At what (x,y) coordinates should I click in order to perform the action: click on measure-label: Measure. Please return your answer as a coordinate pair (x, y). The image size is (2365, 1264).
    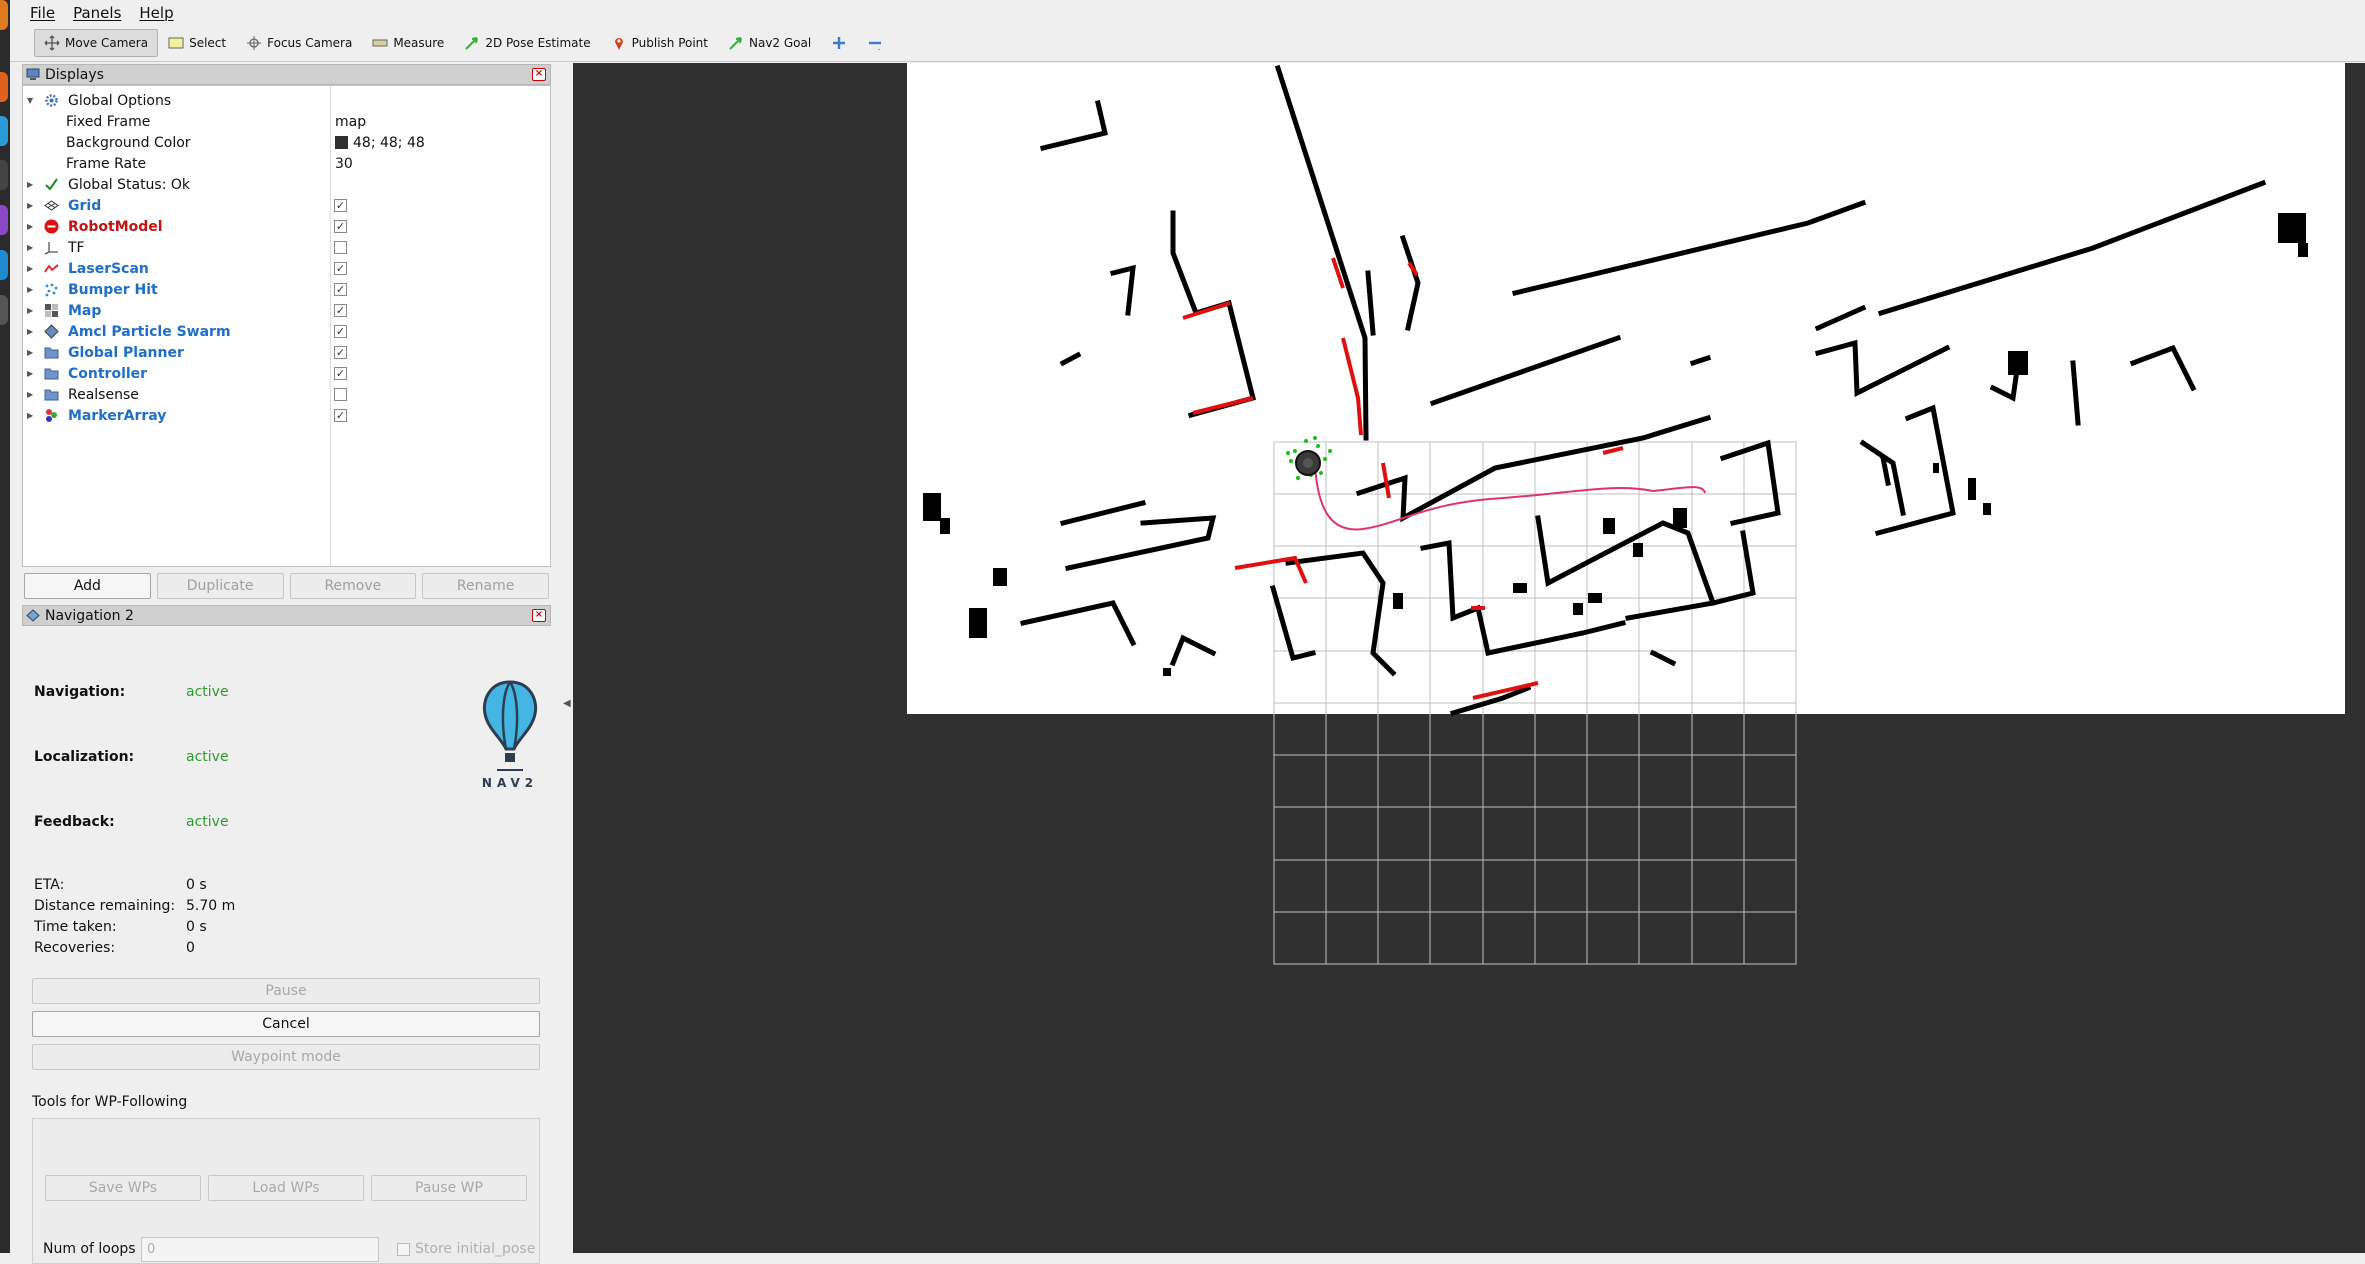
    Looking at the image, I should click on (419, 43).